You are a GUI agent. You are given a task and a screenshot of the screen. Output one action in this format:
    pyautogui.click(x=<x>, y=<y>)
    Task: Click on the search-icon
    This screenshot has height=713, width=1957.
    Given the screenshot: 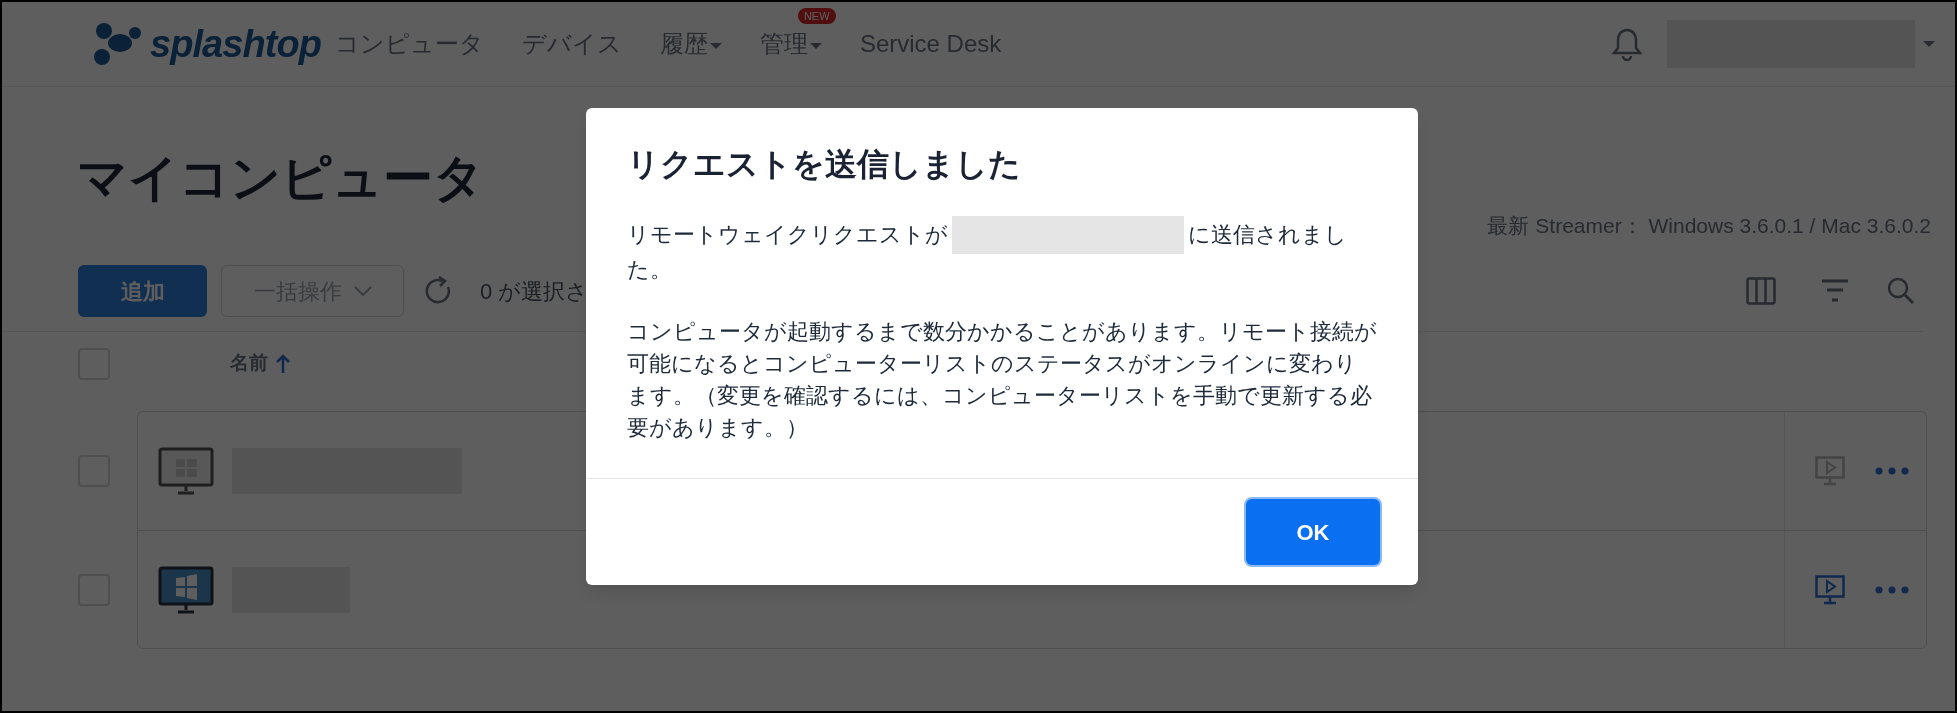 What is the action you would take?
    pyautogui.click(x=1901, y=291)
    